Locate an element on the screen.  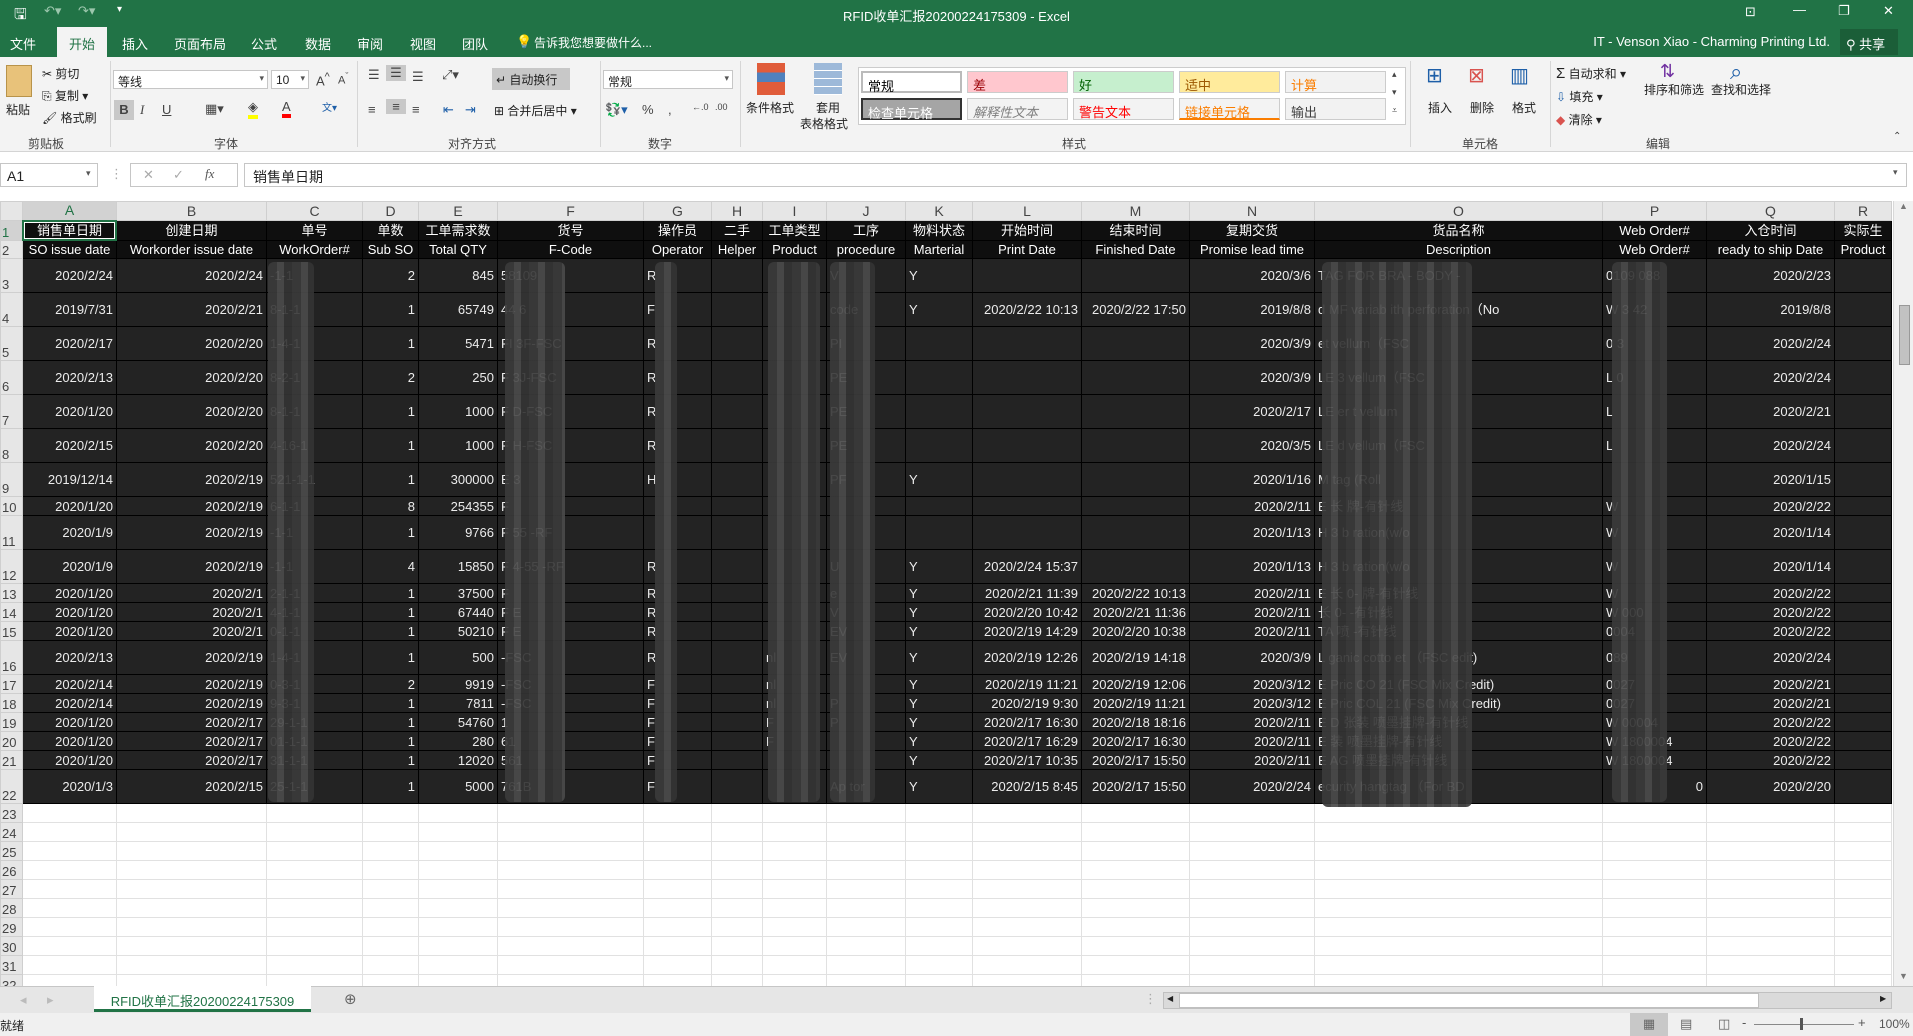
cell-P31 is located at coordinates (1654, 965).